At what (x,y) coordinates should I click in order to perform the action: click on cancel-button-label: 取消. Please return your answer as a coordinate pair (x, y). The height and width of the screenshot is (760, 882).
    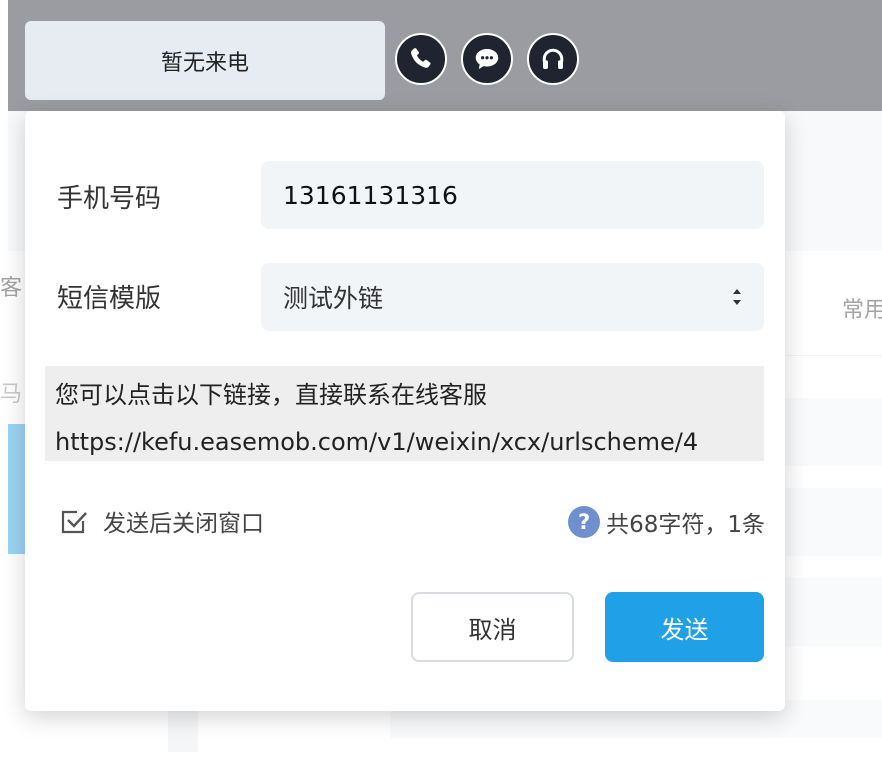
    Looking at the image, I should click on (492, 629).